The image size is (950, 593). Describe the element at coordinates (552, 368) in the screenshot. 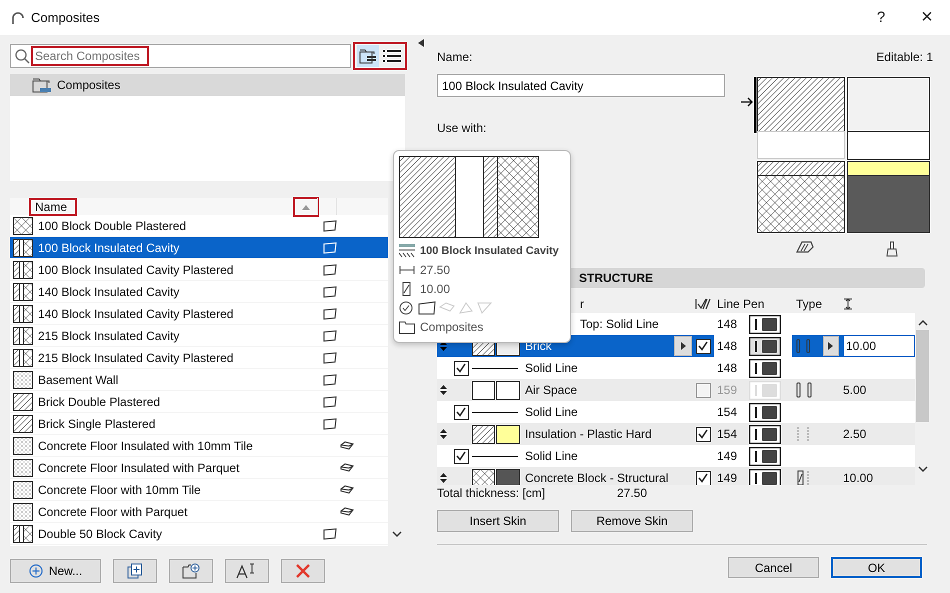

I see `line-name: Solid Line` at that location.